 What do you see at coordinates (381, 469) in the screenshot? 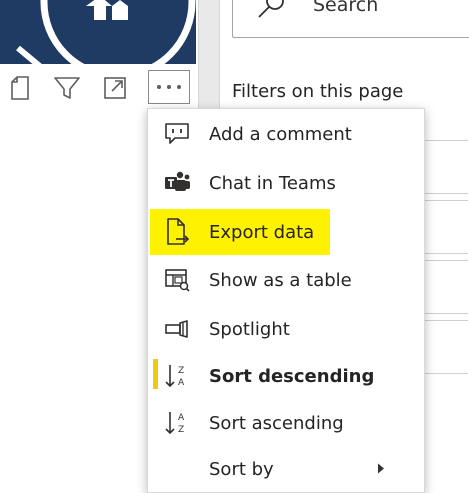
I see `chevron-right-icon` at bounding box center [381, 469].